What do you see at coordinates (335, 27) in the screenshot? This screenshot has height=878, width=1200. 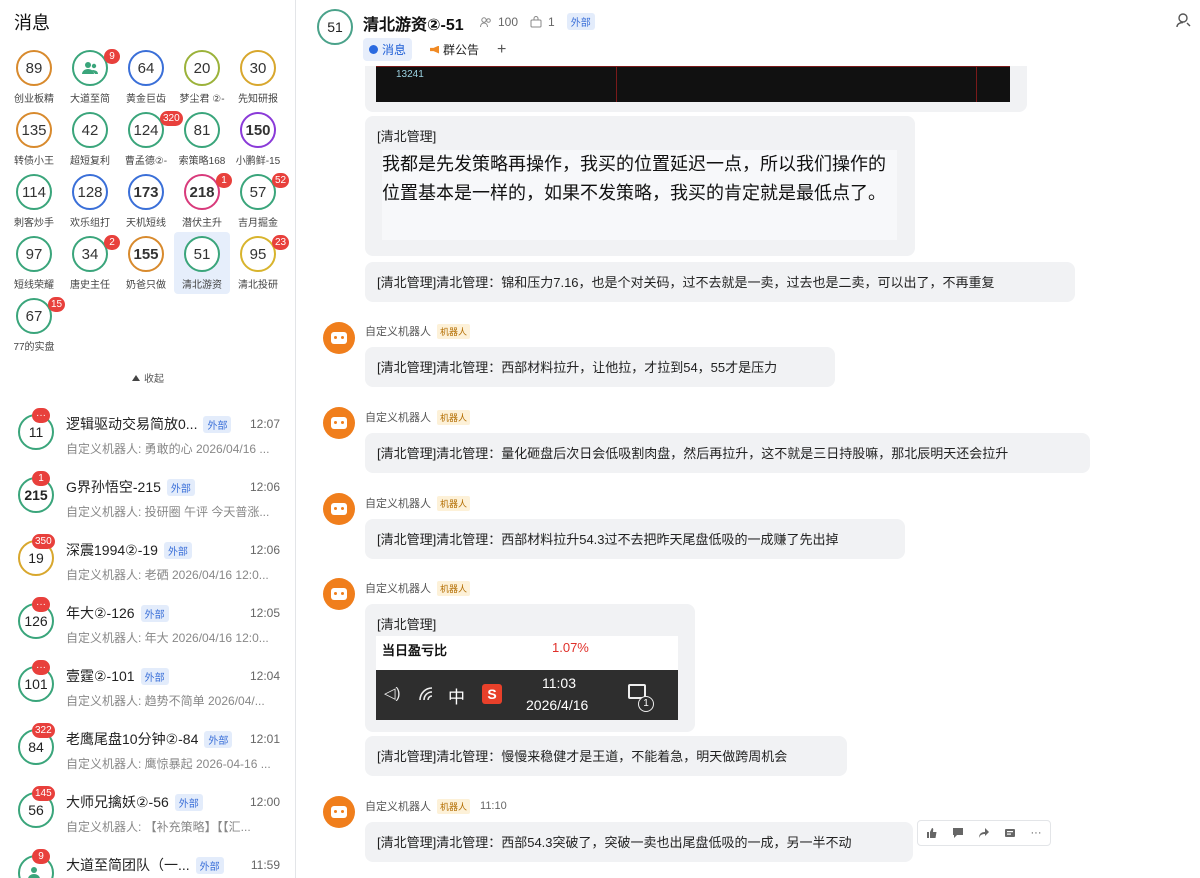 I see `chat-avatar: 51` at bounding box center [335, 27].